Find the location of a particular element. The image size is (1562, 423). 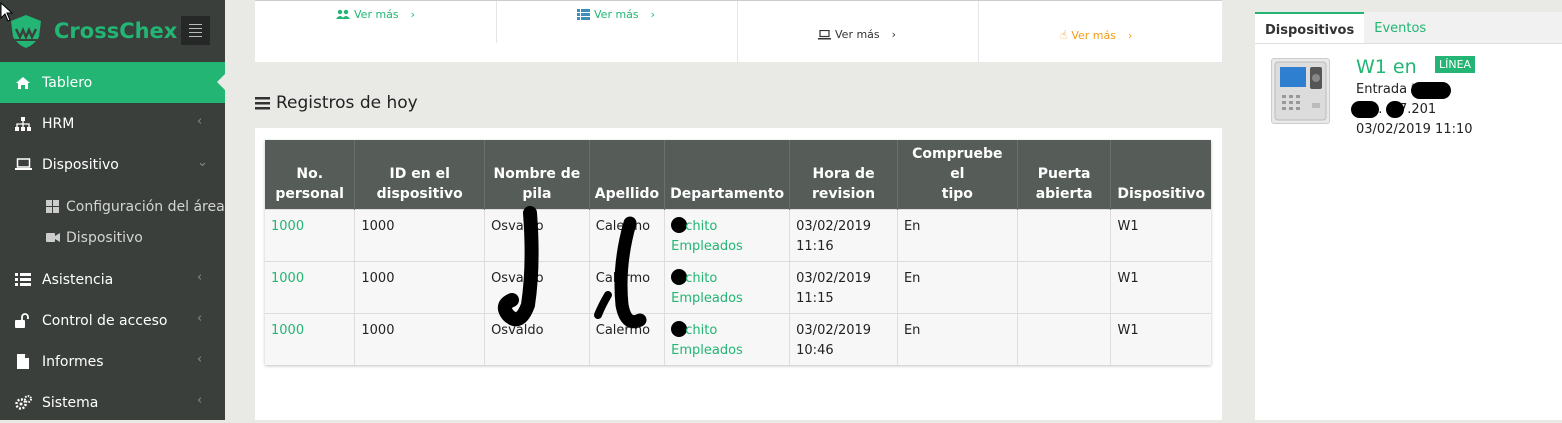

status-badge: LÍNEA is located at coordinates (1455, 64).